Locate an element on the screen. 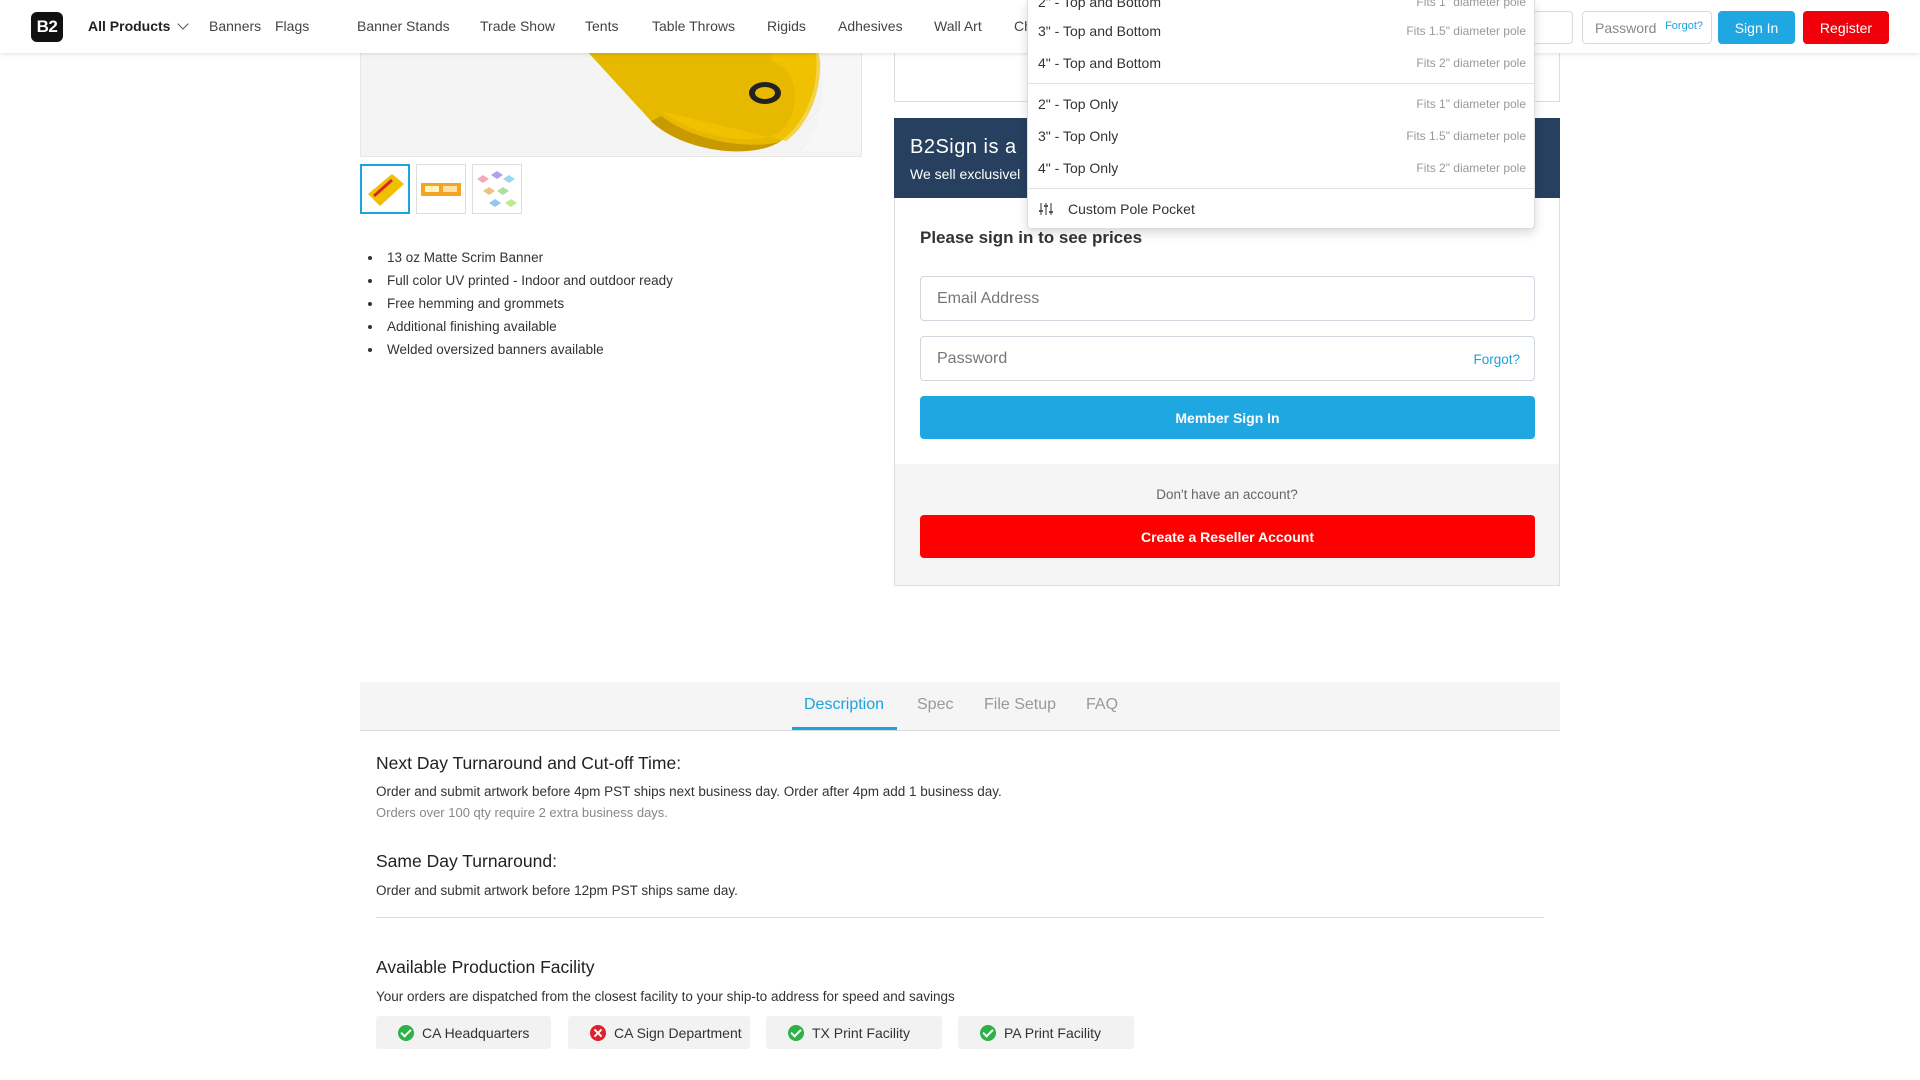 The height and width of the screenshot is (1080, 1920). product-tabs: Description Spec File Setup FAQ is located at coordinates (960, 706).